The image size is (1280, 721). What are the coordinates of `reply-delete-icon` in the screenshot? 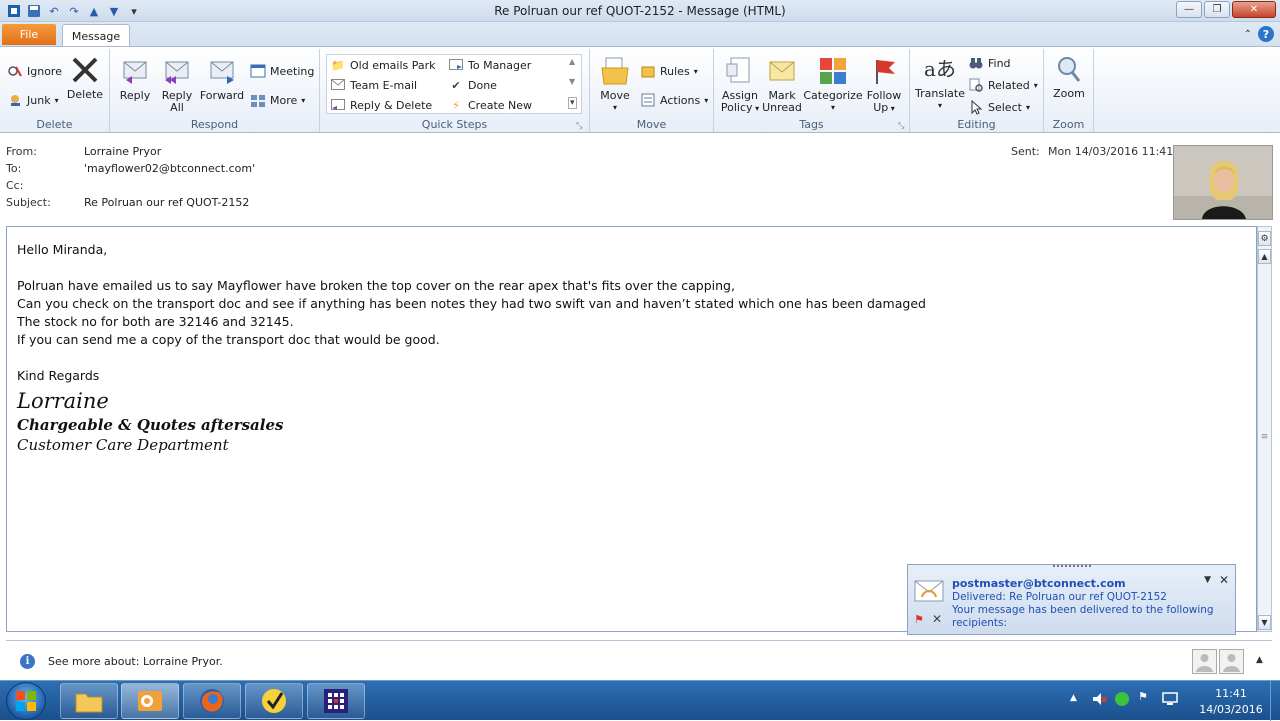 It's located at (338, 105).